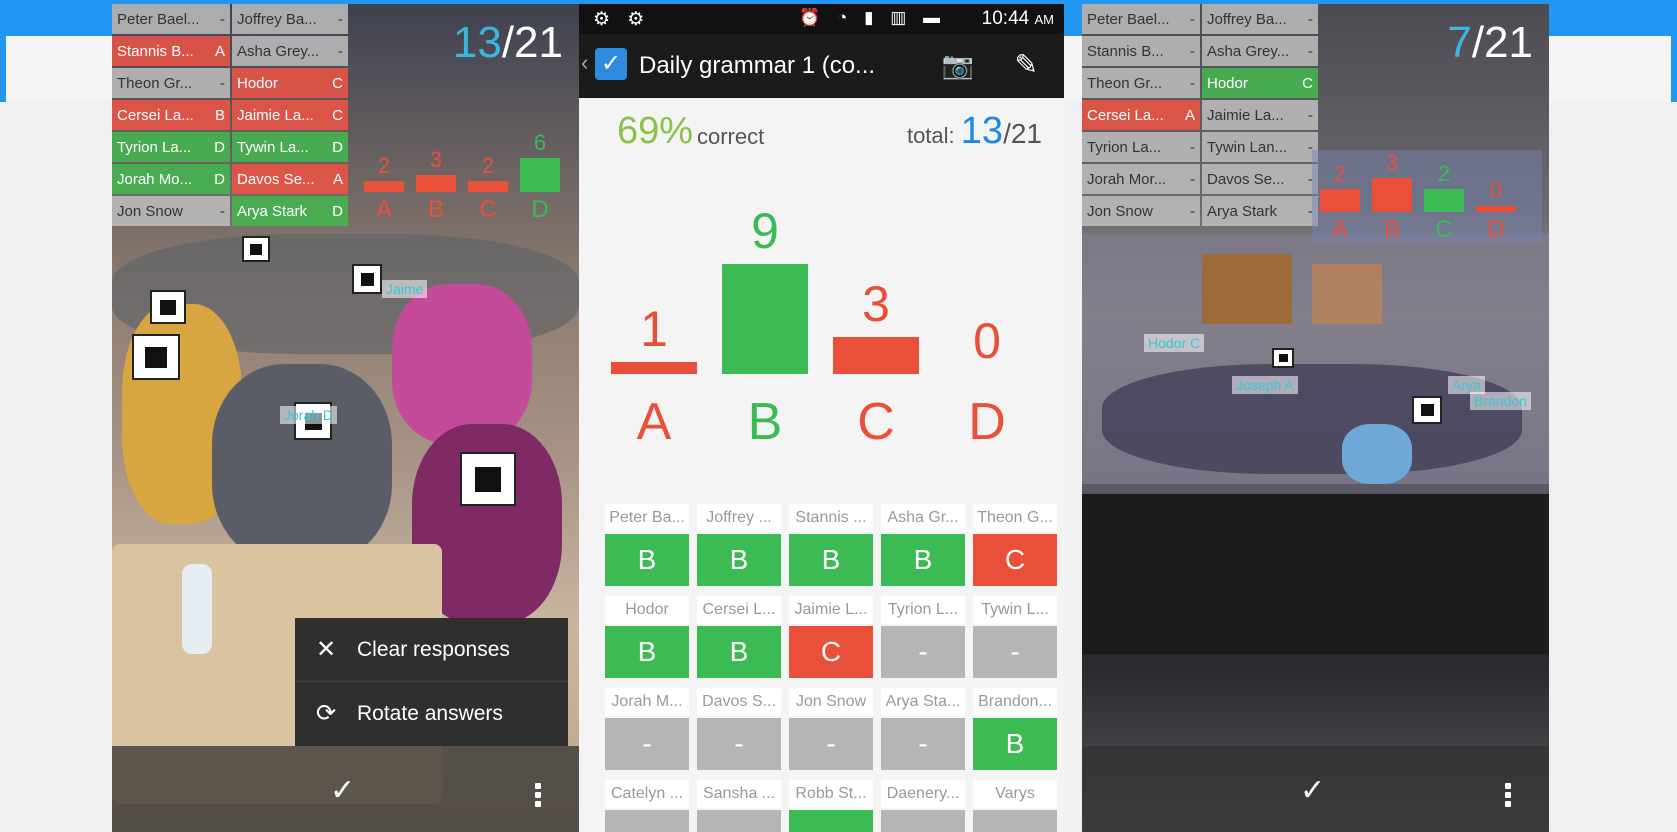 The width and height of the screenshot is (1677, 832). I want to click on chart-bar, so click(765, 319).